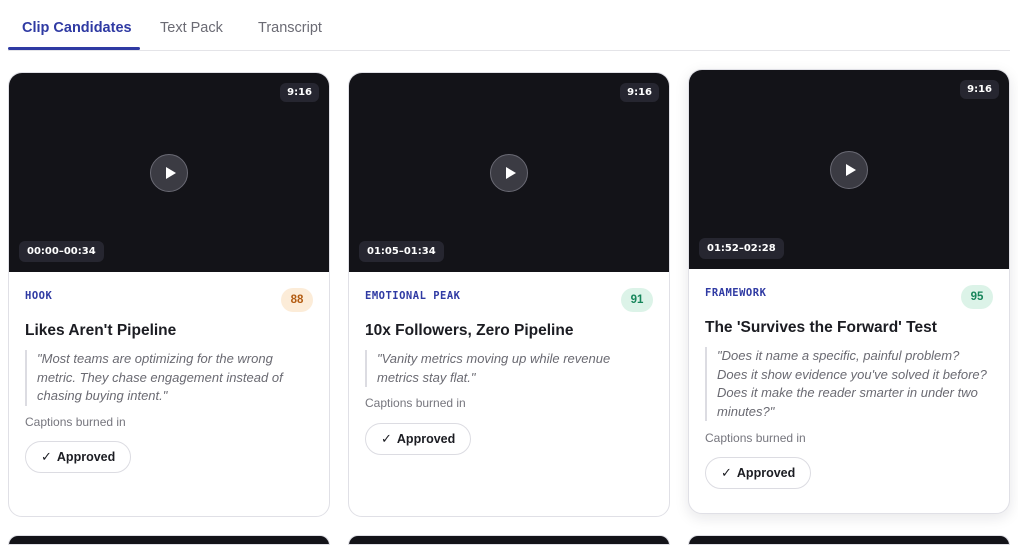 The image size is (1018, 545). I want to click on tab-text-pack: Text Pack, so click(191, 28).